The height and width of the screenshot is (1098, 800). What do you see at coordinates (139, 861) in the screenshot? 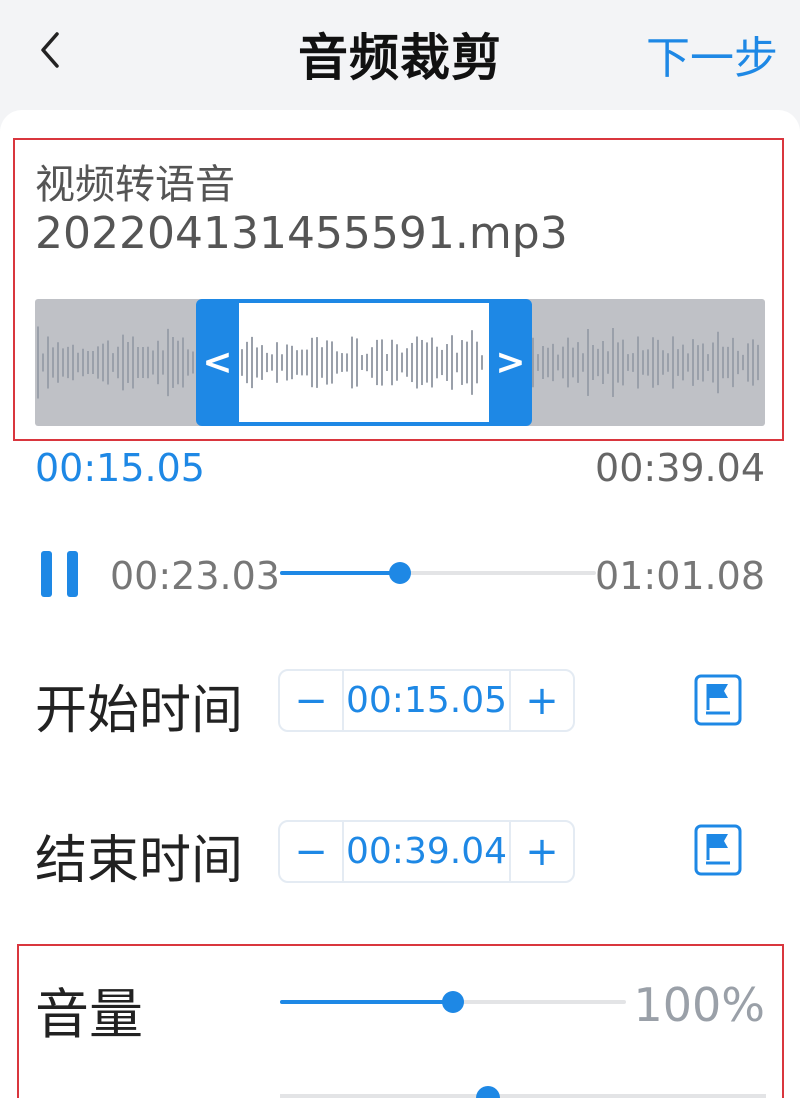
I see `end-time-label: 结束时间` at bounding box center [139, 861].